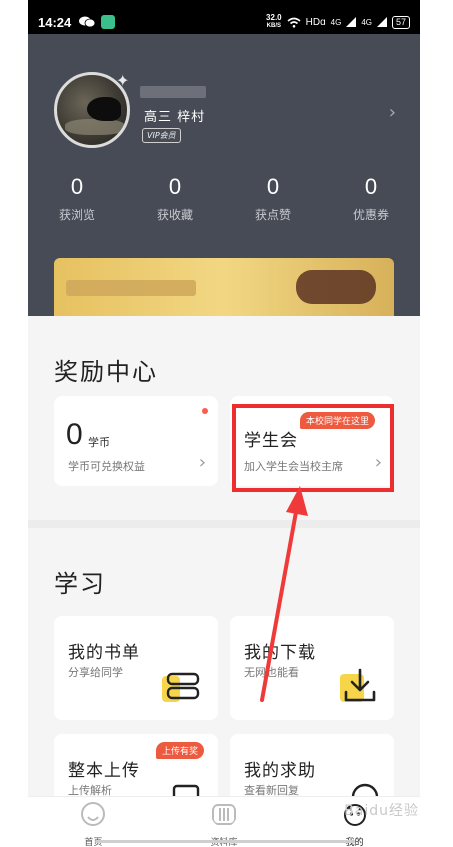 This screenshot has height=847, width=453. I want to click on booklist-title: 我的书单, so click(104, 653).